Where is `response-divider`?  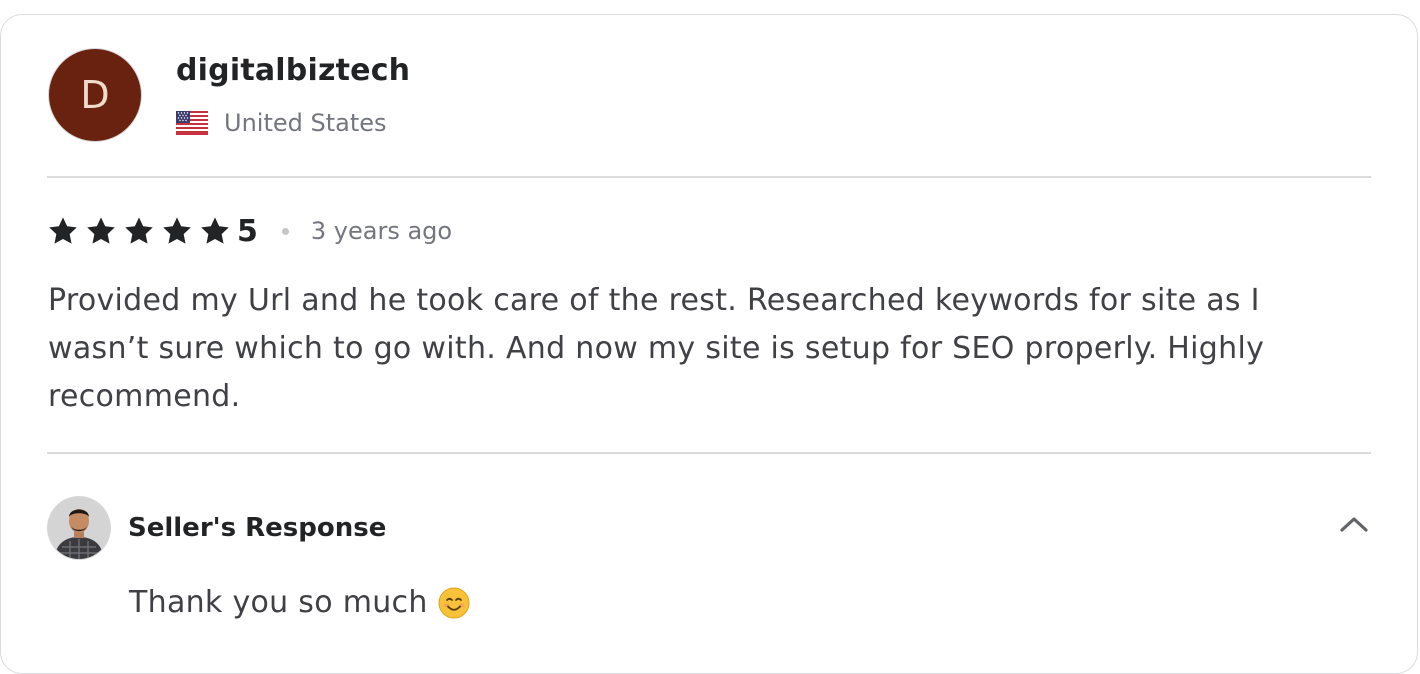
response-divider is located at coordinates (709, 453).